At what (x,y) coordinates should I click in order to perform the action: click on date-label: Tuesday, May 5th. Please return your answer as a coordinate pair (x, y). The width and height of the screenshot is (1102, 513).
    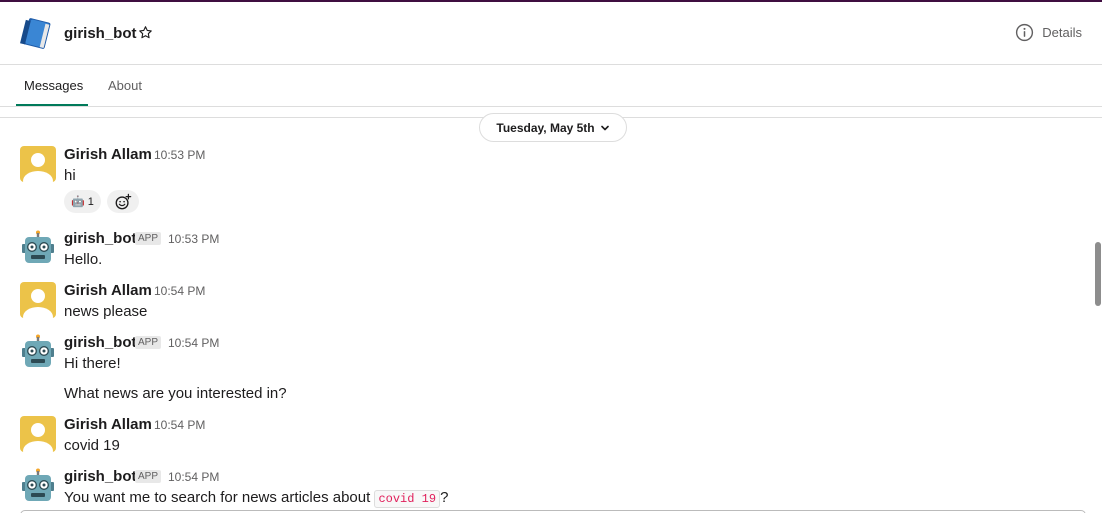
    Looking at the image, I should click on (545, 127).